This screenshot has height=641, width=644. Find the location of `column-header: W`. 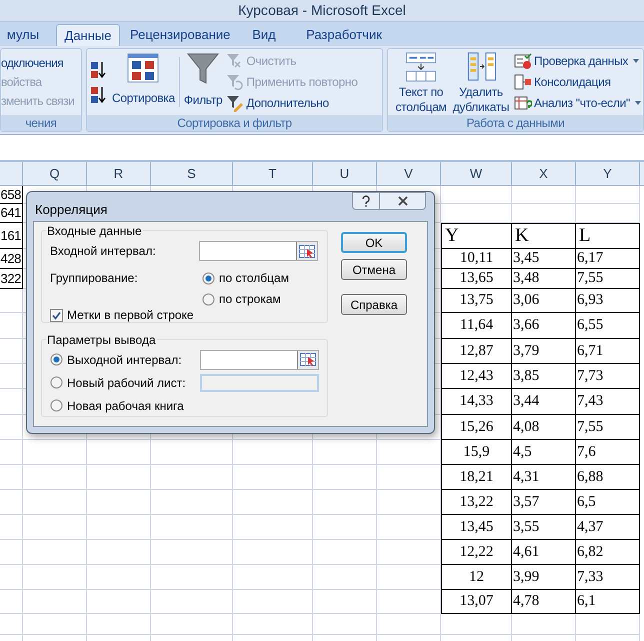

column-header: W is located at coordinates (476, 173).